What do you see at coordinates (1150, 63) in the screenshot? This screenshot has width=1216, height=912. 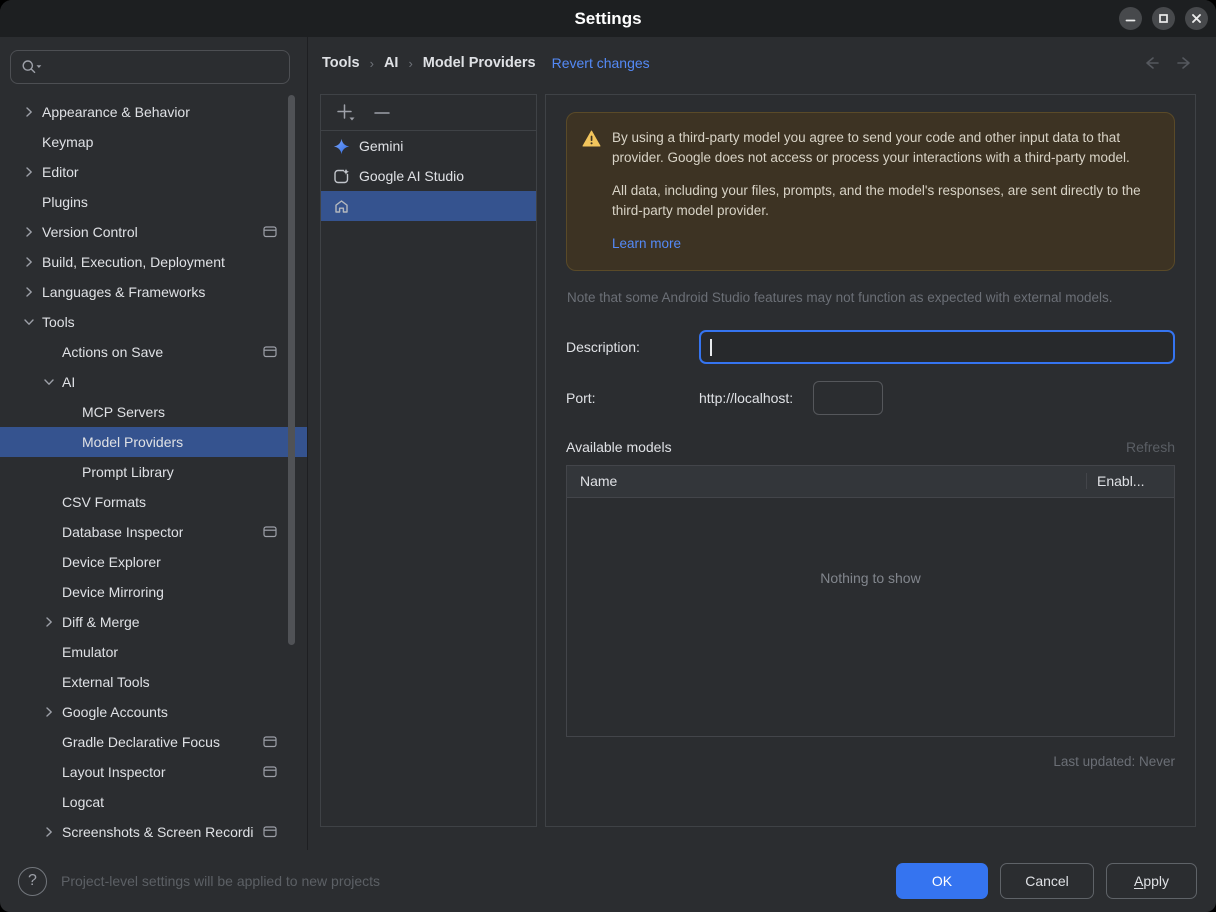 I see `back-arrow-icon` at bounding box center [1150, 63].